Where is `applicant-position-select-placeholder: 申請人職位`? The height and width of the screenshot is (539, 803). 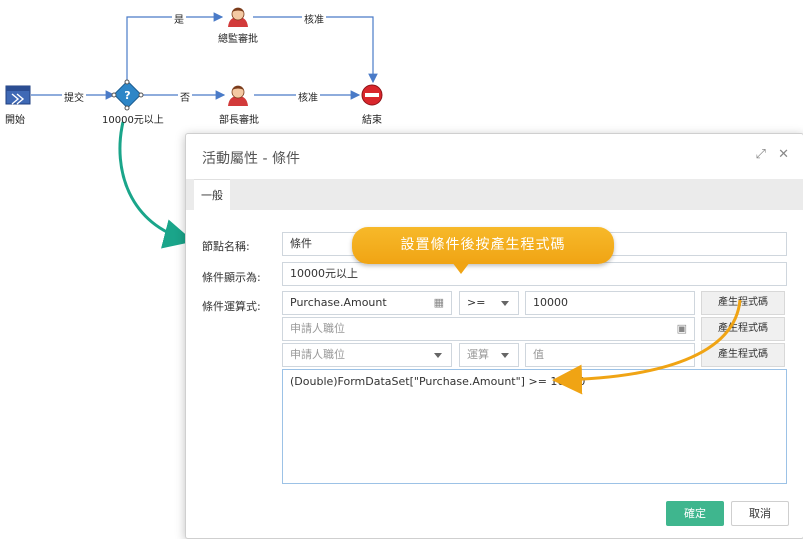
applicant-position-select-placeholder: 申請人職位 is located at coordinates (317, 354).